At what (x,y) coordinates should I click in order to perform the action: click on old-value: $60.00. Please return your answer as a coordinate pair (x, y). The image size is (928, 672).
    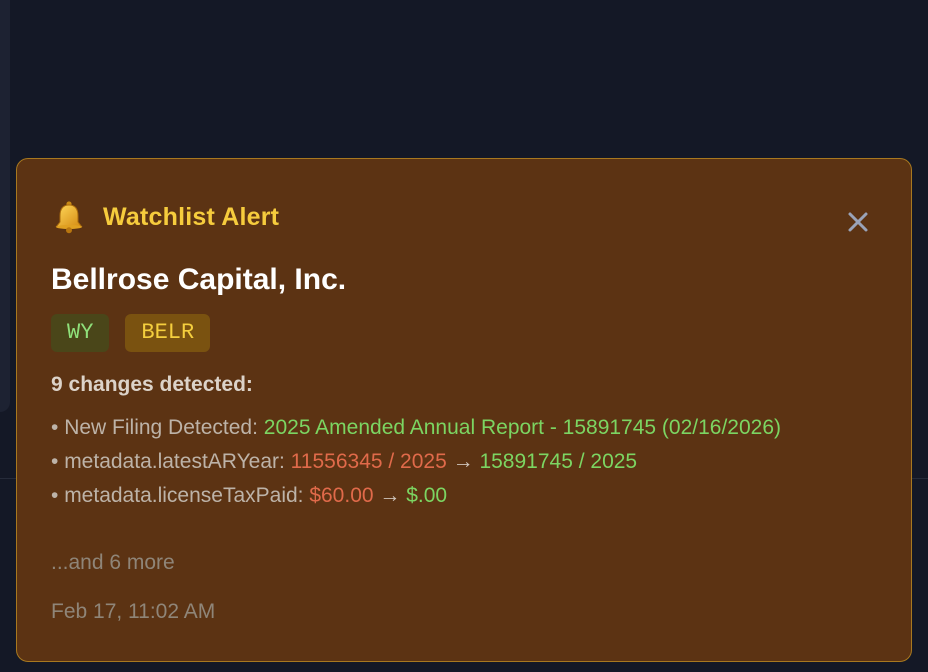
    Looking at the image, I should click on (341, 495).